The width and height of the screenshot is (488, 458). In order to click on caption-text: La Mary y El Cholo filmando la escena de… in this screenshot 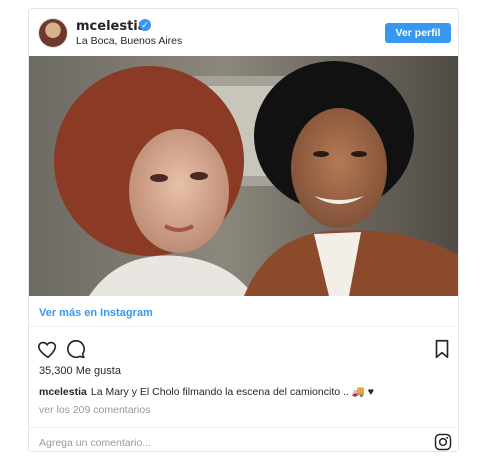, I will do `click(232, 392)`.